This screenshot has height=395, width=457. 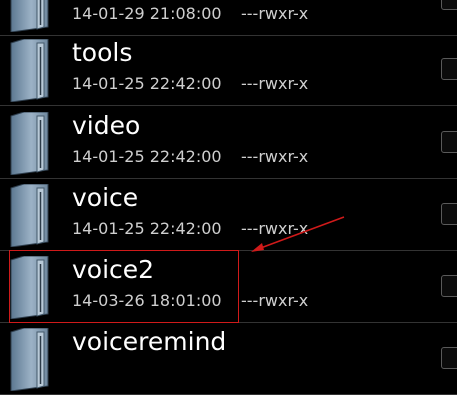 I want to click on file-date: 14-01-29 21:08:00, so click(x=147, y=13).